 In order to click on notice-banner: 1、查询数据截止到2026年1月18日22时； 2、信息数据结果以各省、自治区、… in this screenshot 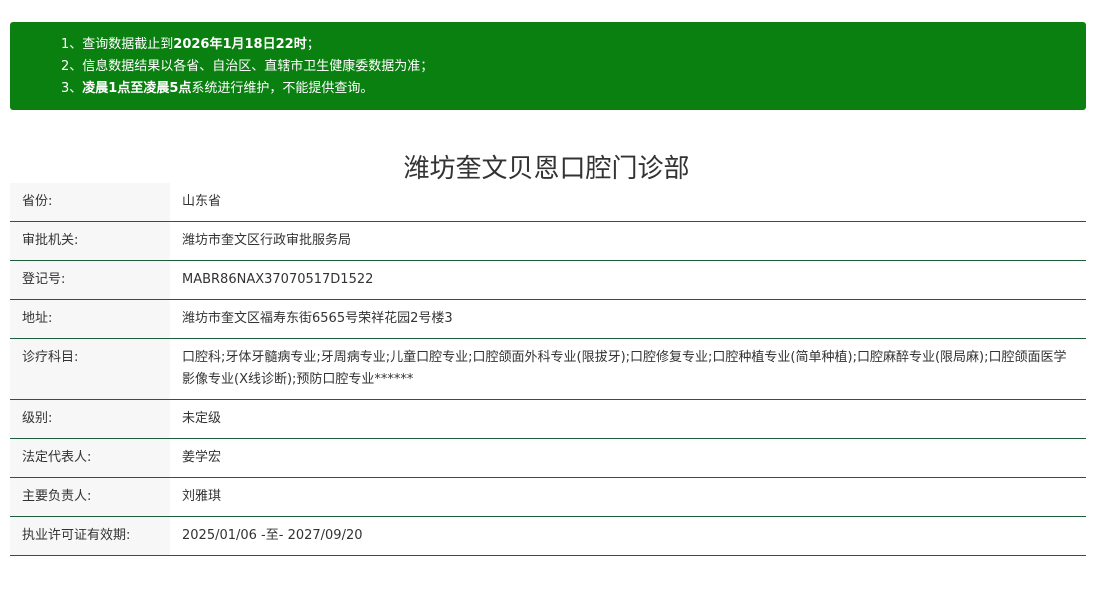, I will do `click(548, 66)`.